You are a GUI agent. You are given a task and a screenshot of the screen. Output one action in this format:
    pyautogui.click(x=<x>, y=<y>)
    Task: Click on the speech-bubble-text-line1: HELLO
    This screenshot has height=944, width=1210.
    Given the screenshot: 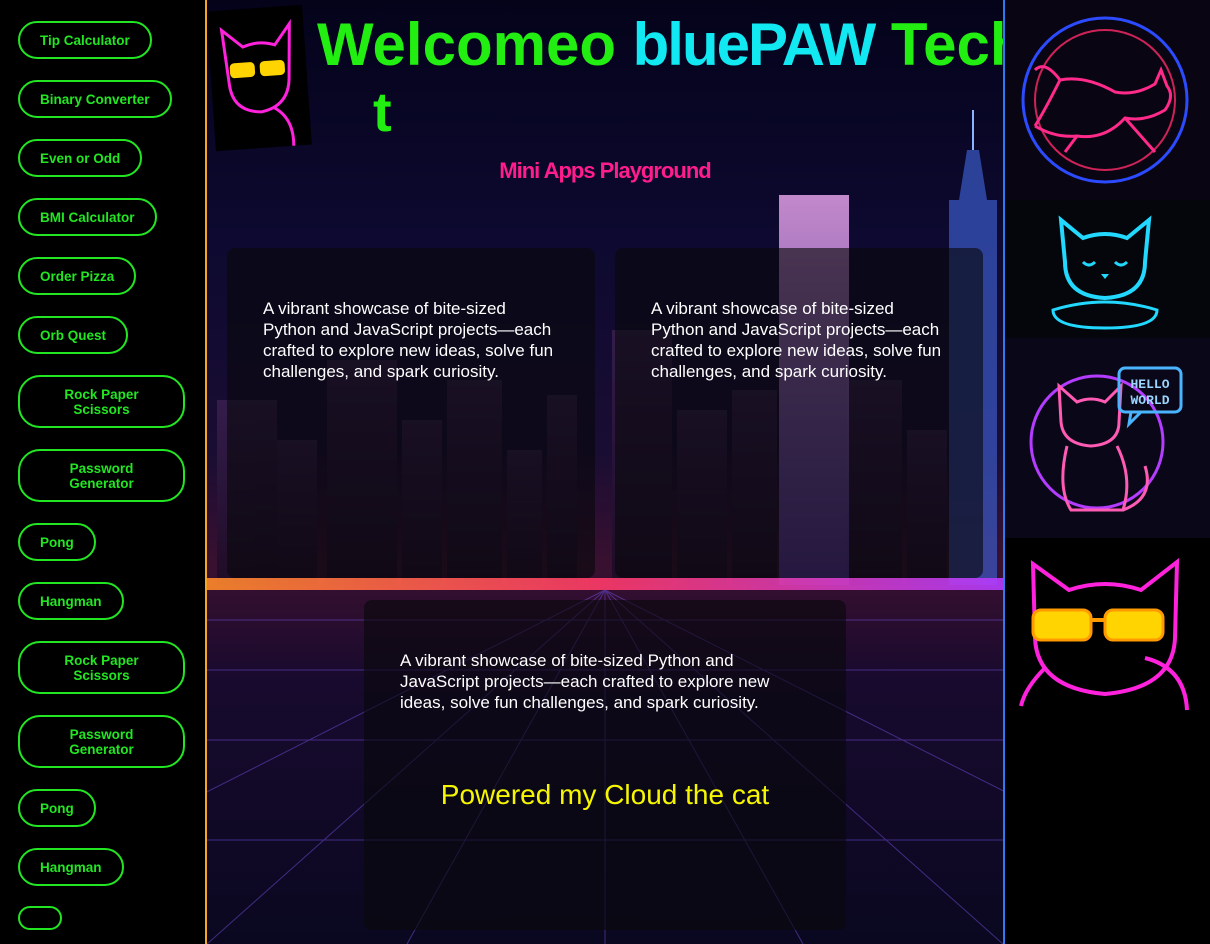 What is the action you would take?
    pyautogui.click(x=1149, y=384)
    